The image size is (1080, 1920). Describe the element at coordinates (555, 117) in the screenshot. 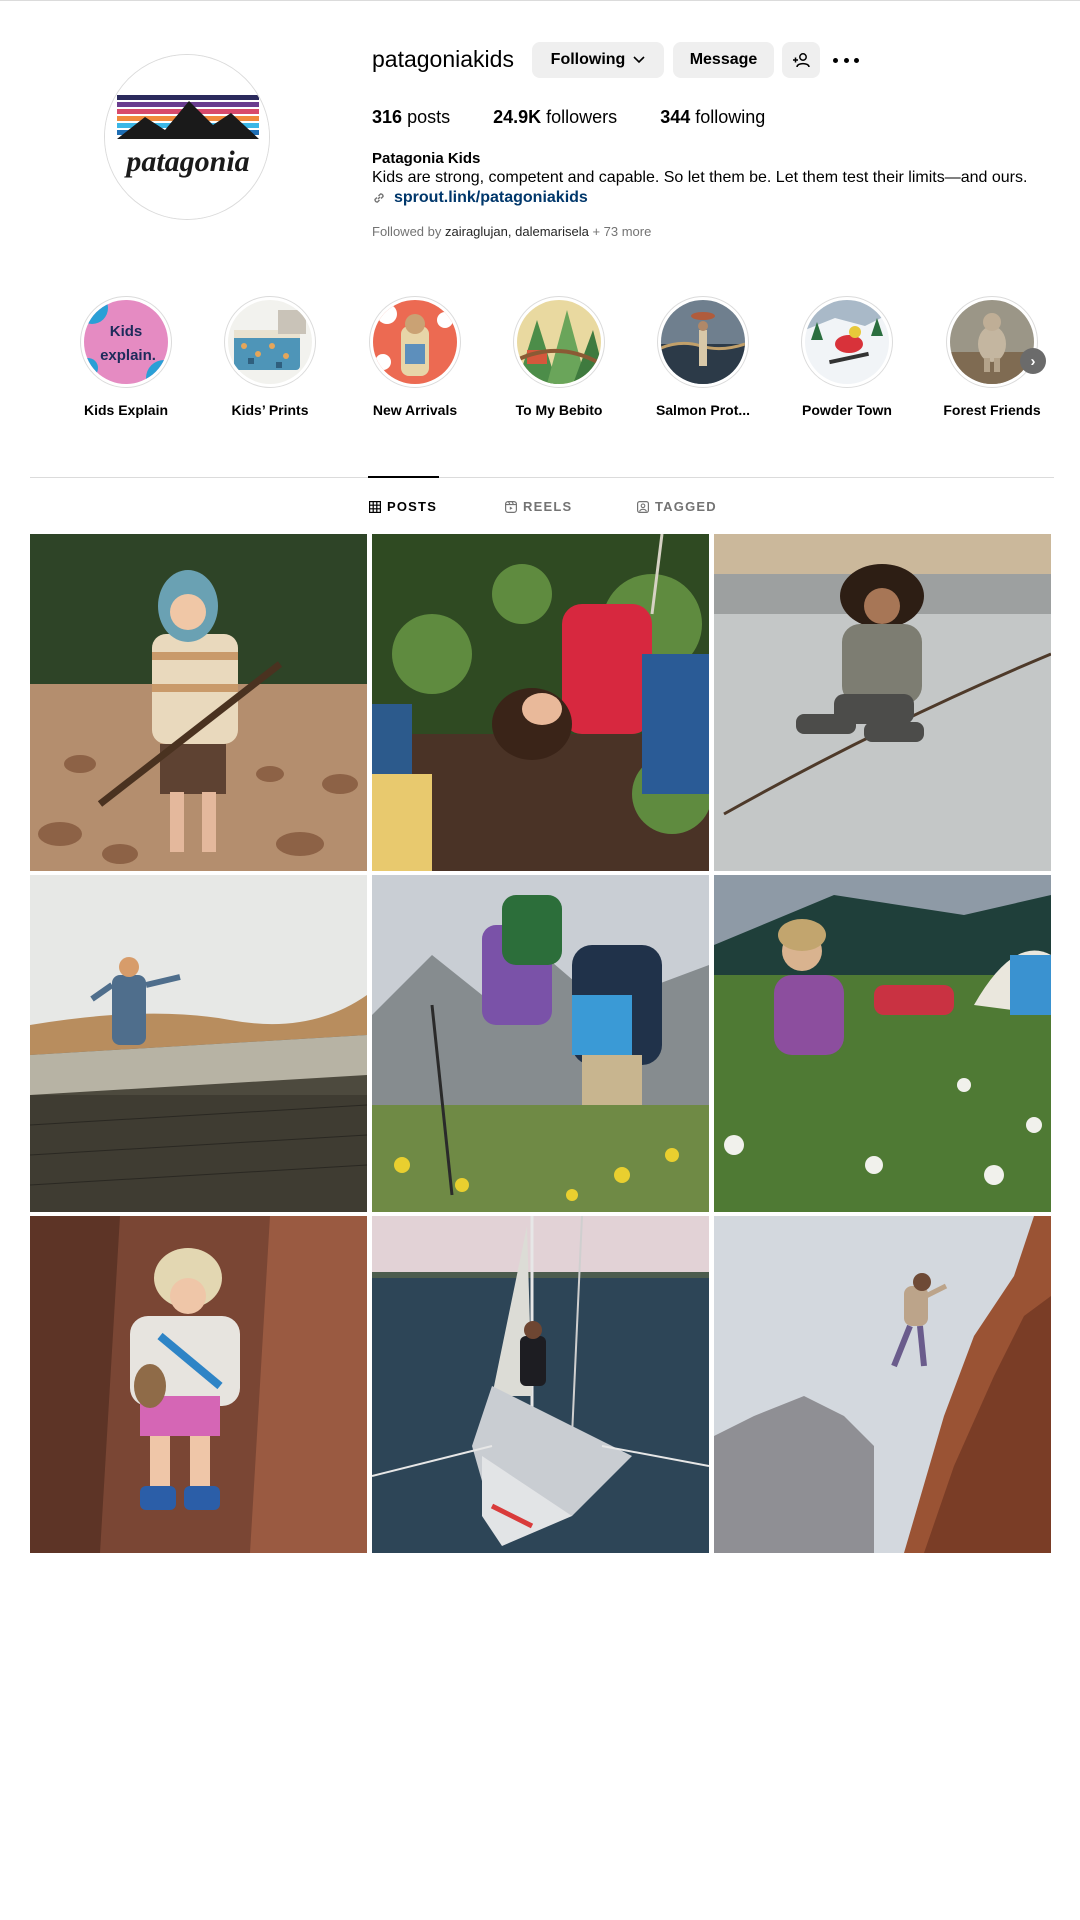

I see `followers-stat: 24.9K followers` at that location.